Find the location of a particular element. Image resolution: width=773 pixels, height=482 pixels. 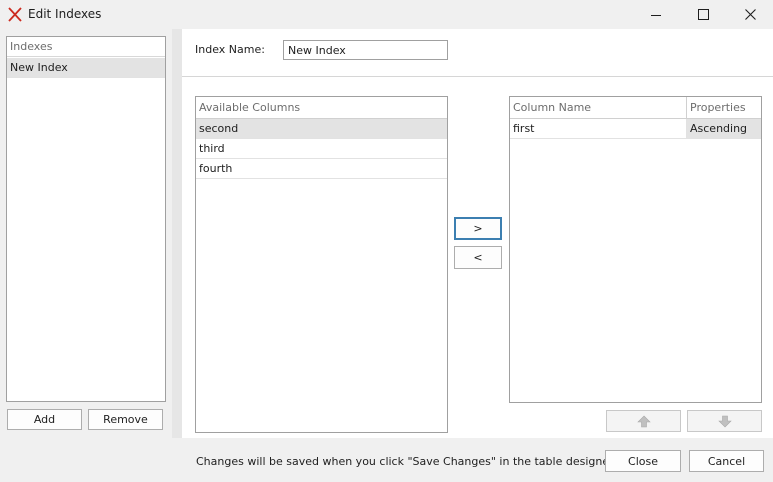

available-column-row: second is located at coordinates (321, 129).